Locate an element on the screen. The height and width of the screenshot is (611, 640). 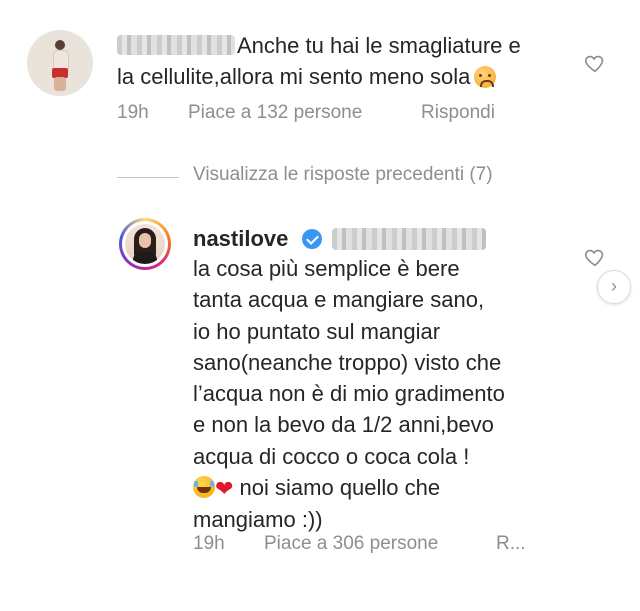
view-previous-replies: Visualizza le risposte precedenti (7) is located at coordinates (343, 175).